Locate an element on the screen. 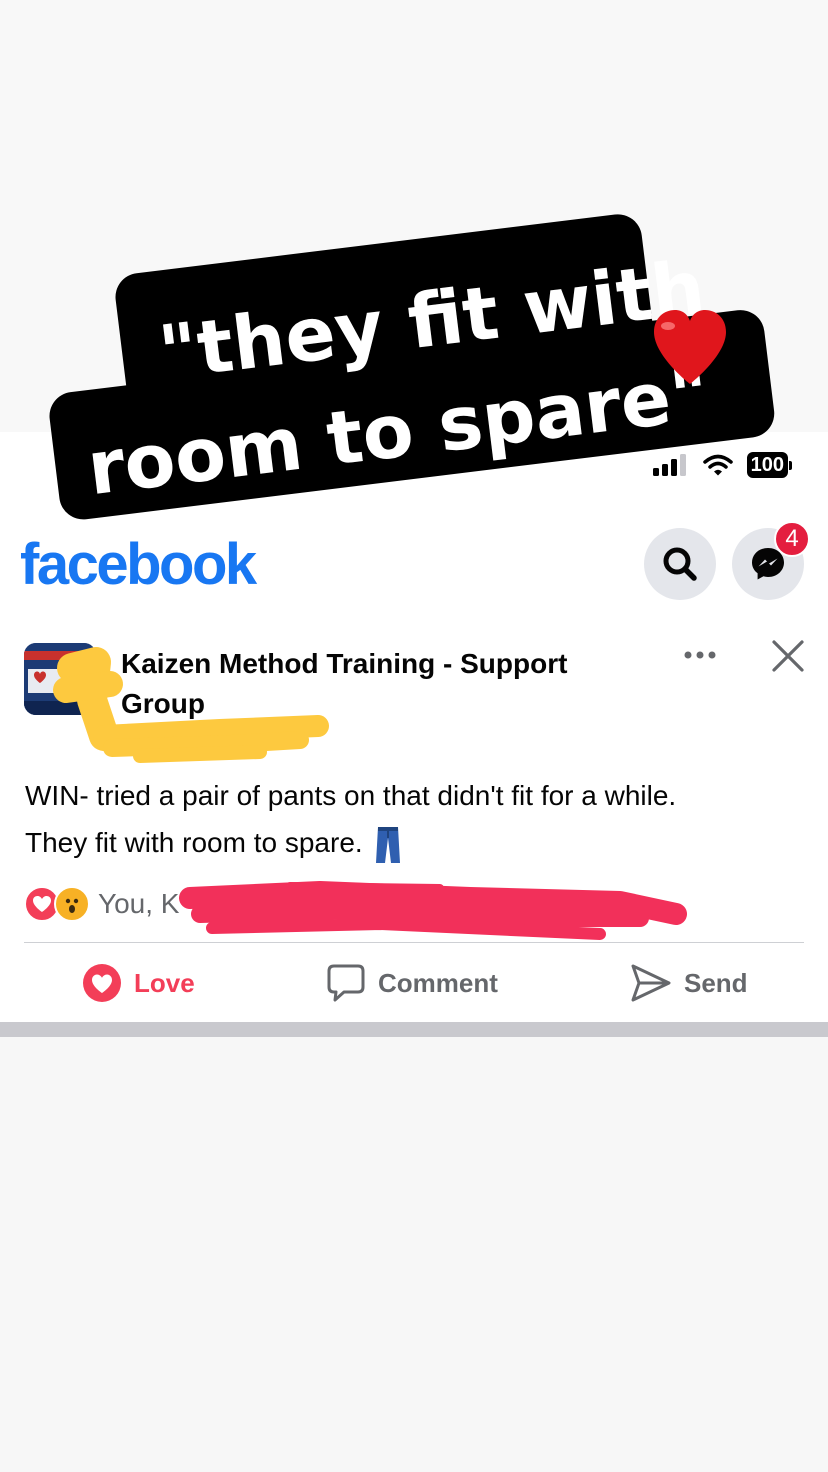 Image resolution: width=828 pixels, height=1472 pixels. reactions-summary: You, K is located at coordinates (101, 904).